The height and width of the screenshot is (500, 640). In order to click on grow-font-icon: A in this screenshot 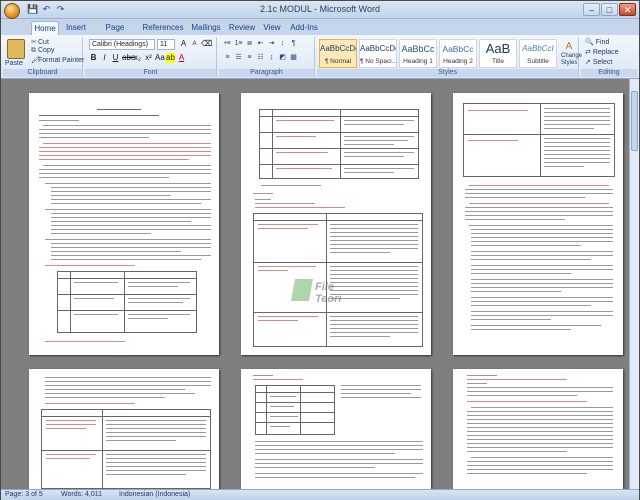, I will do `click(183, 44)`.